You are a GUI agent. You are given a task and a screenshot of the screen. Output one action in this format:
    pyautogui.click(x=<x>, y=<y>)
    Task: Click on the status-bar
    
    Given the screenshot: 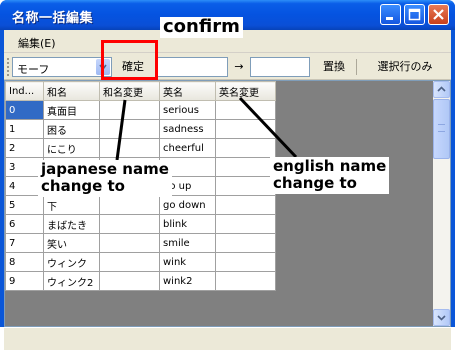 What is the action you would take?
    pyautogui.click(x=227, y=339)
    